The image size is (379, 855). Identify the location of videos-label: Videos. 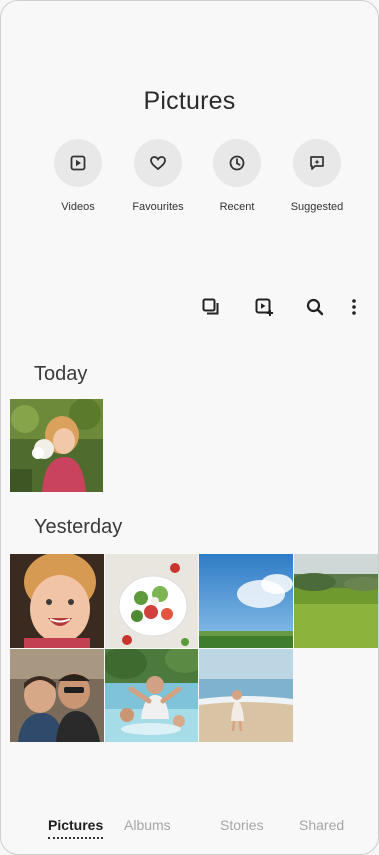
(78, 207).